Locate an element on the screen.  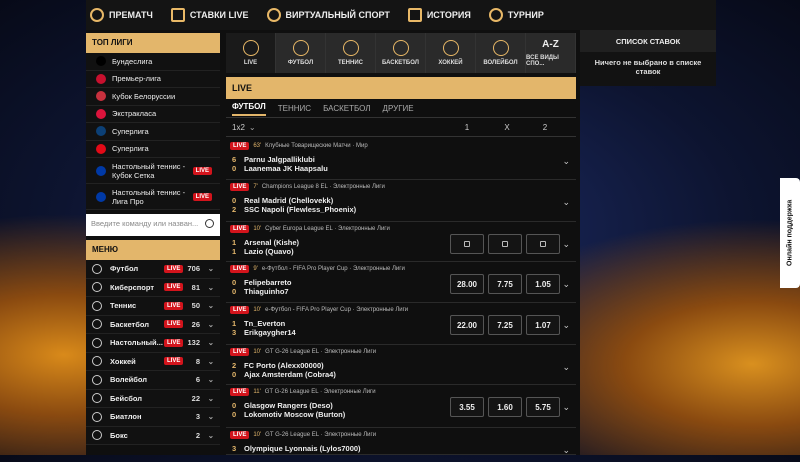
event-count: 81 is located at coordinates (195, 287).